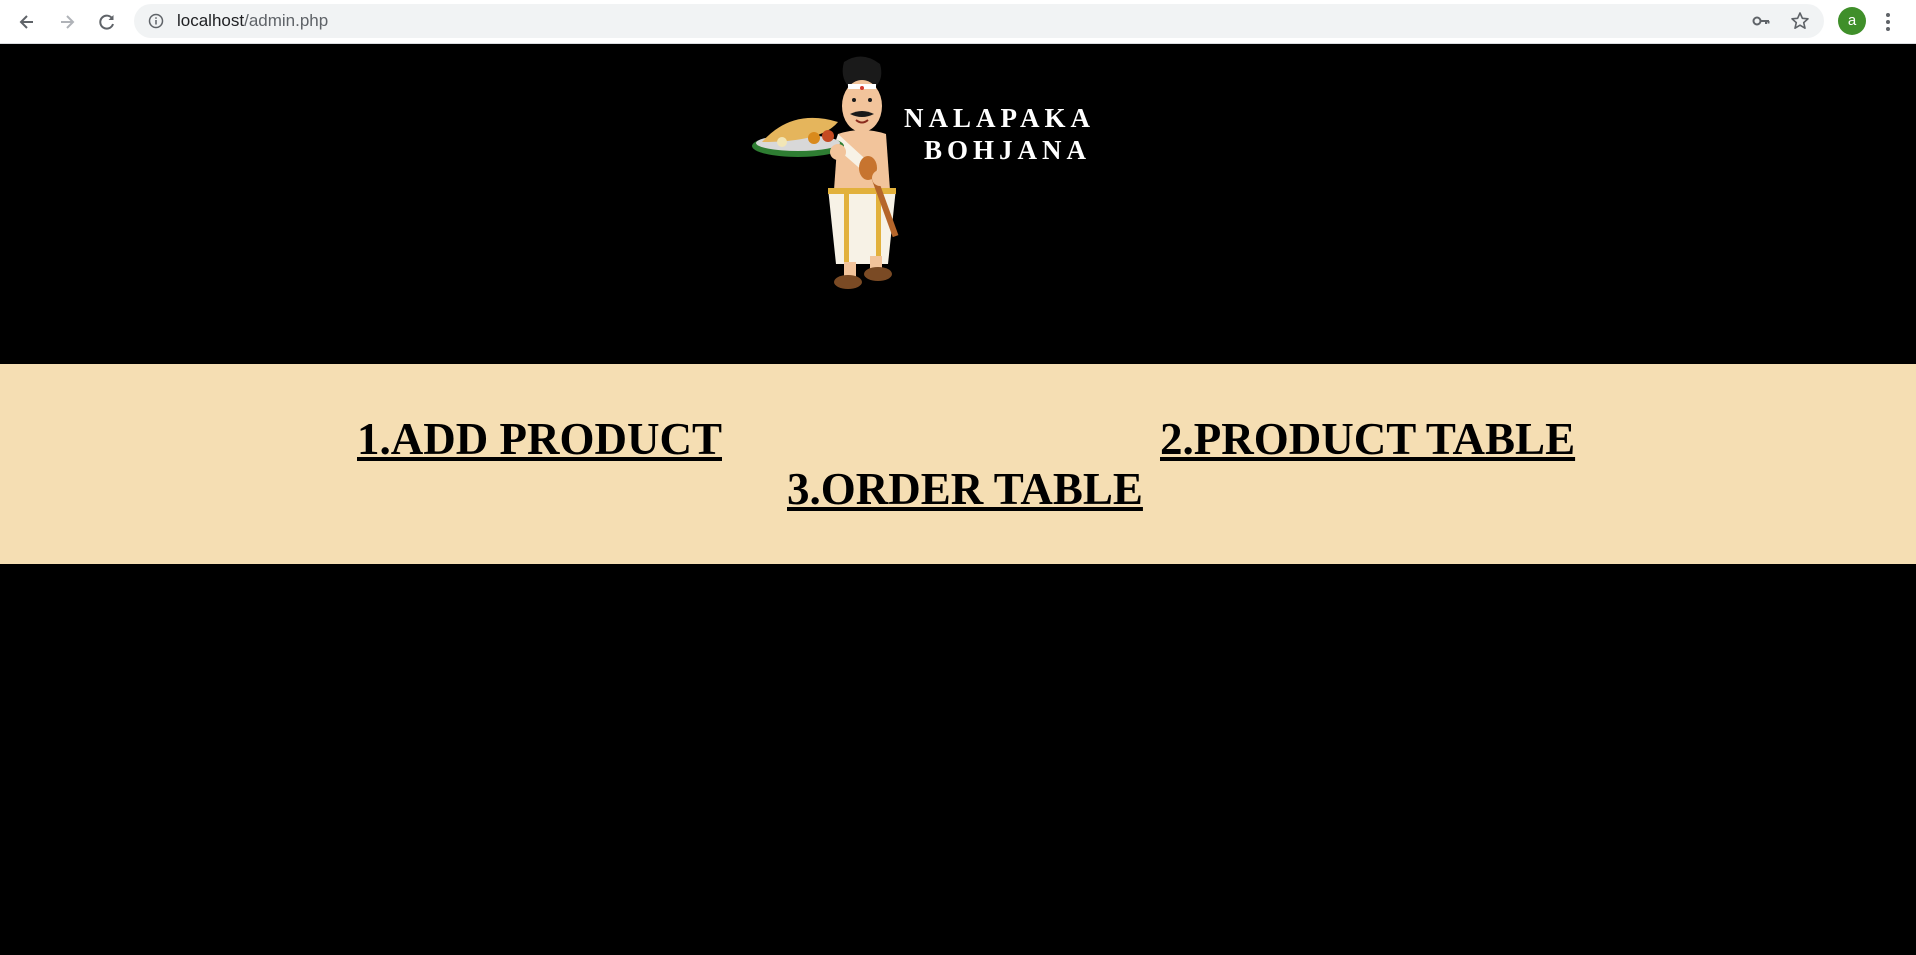 Image resolution: width=1916 pixels, height=955 pixels. What do you see at coordinates (1888, 22) in the screenshot?
I see `kebab-menu-icon` at bounding box center [1888, 22].